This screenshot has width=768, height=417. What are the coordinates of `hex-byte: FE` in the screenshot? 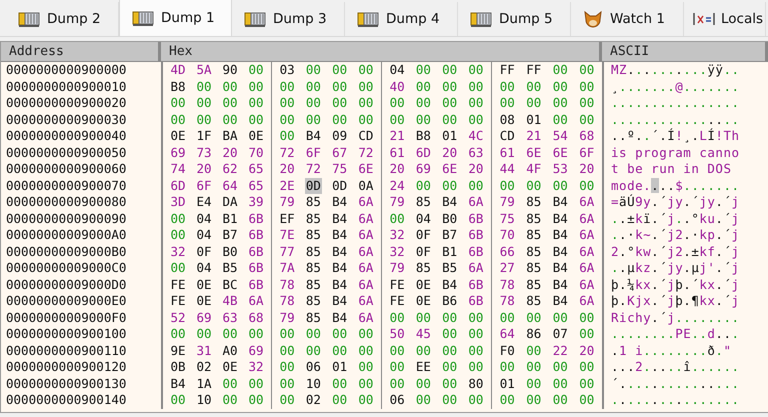 It's located at (397, 284).